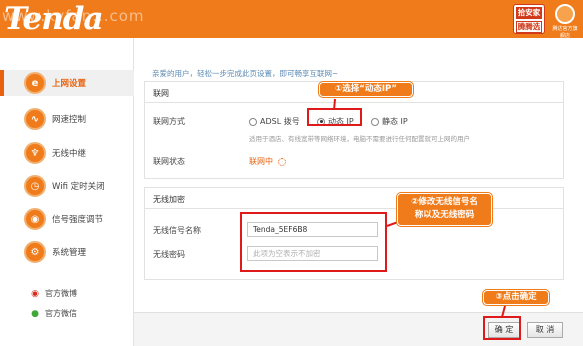  Describe the element at coordinates (169, 199) in the screenshot. I see `wireless-panel-title: 无线加密` at that location.